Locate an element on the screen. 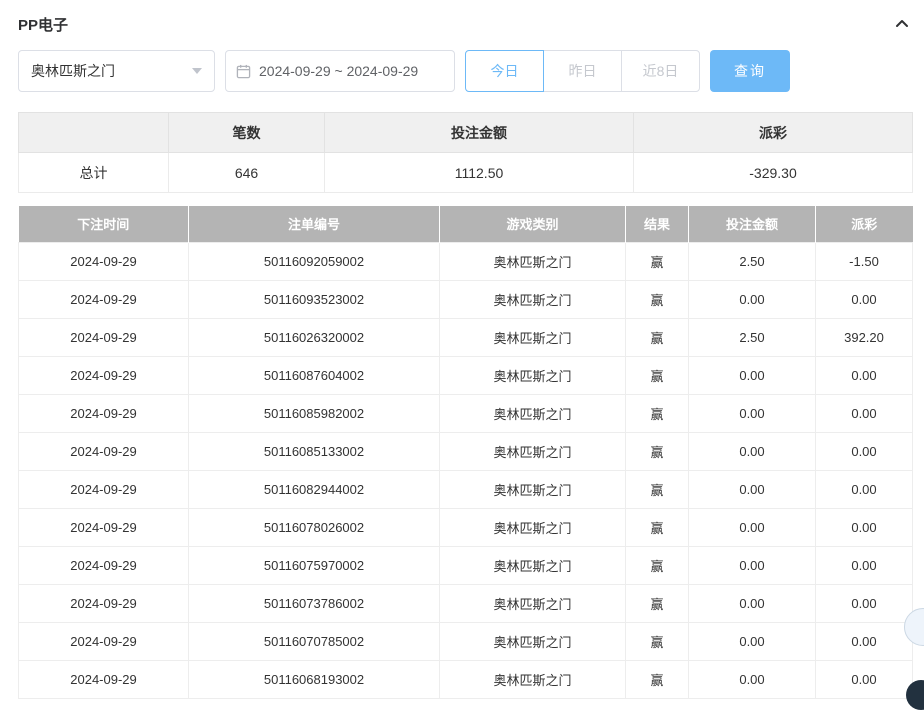  table-row: 2024-09-29 50116093523002 奥林匹斯之门赢 0.00 0.00 is located at coordinates (465, 299).